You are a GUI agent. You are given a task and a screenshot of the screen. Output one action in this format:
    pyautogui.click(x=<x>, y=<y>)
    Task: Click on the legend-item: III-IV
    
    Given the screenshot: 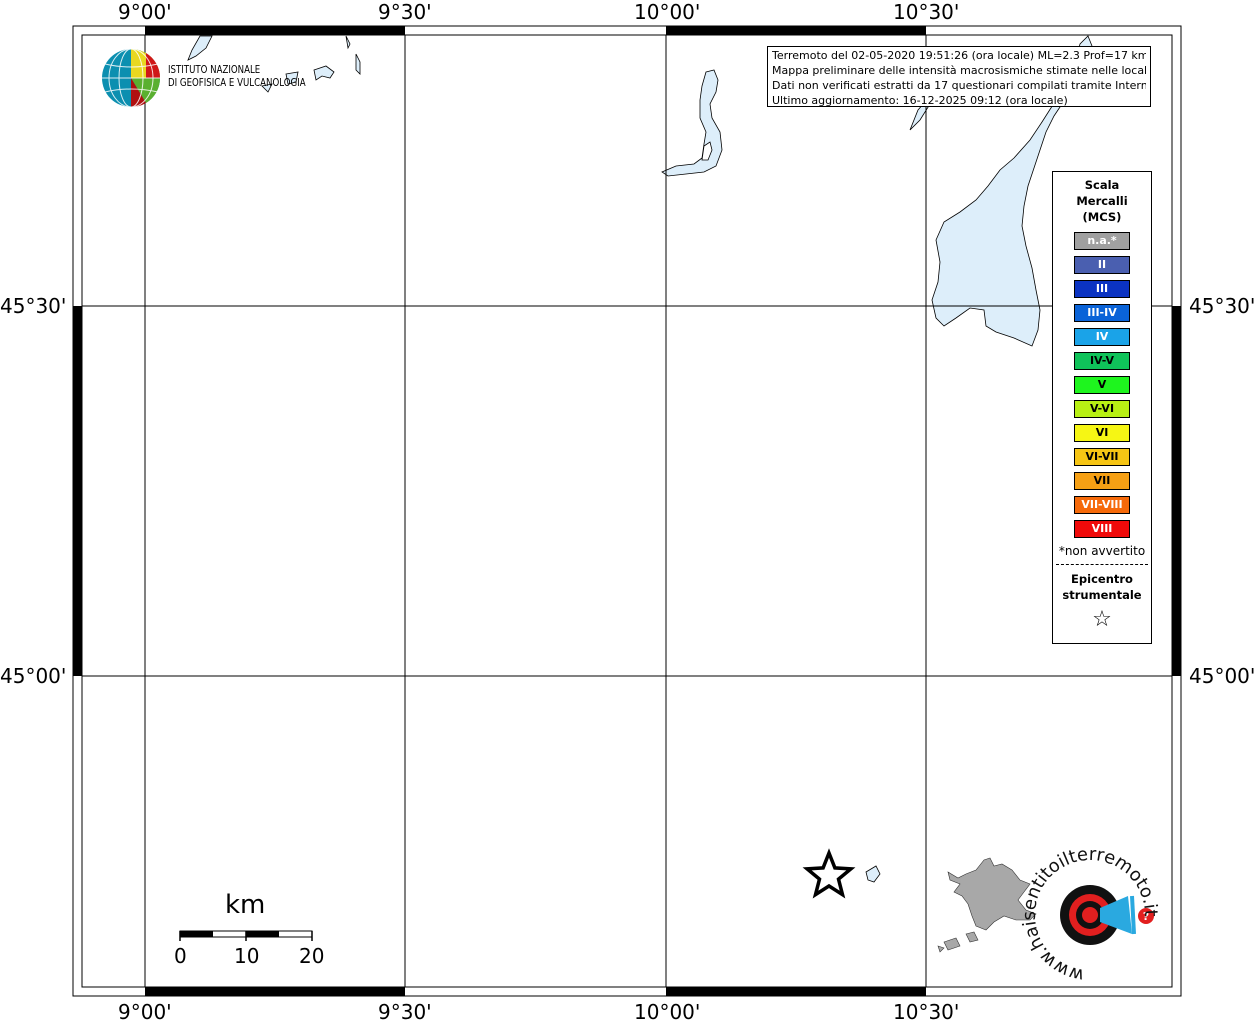 What is the action you would take?
    pyautogui.click(x=1102, y=313)
    